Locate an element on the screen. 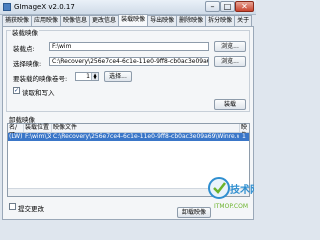 This screenshot has height=240, width=320. tab-apply: 应用映像 is located at coordinates (46, 20).